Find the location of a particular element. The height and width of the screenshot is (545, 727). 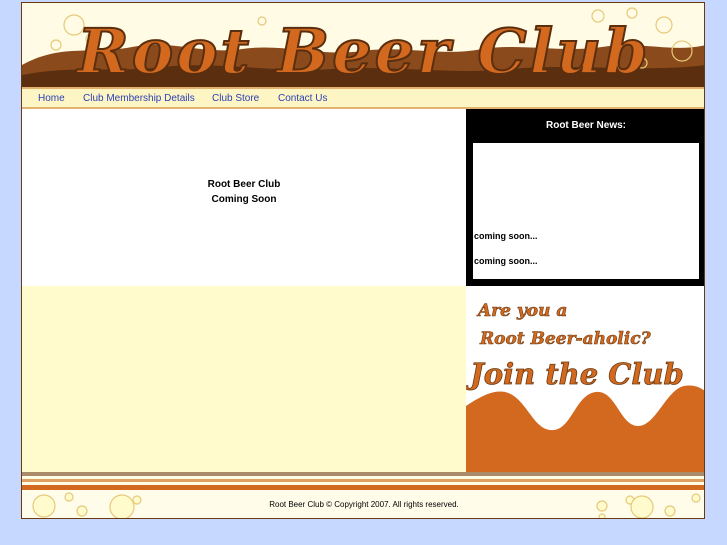

site-logo: Root Beer Club is located at coordinates (362, 51).